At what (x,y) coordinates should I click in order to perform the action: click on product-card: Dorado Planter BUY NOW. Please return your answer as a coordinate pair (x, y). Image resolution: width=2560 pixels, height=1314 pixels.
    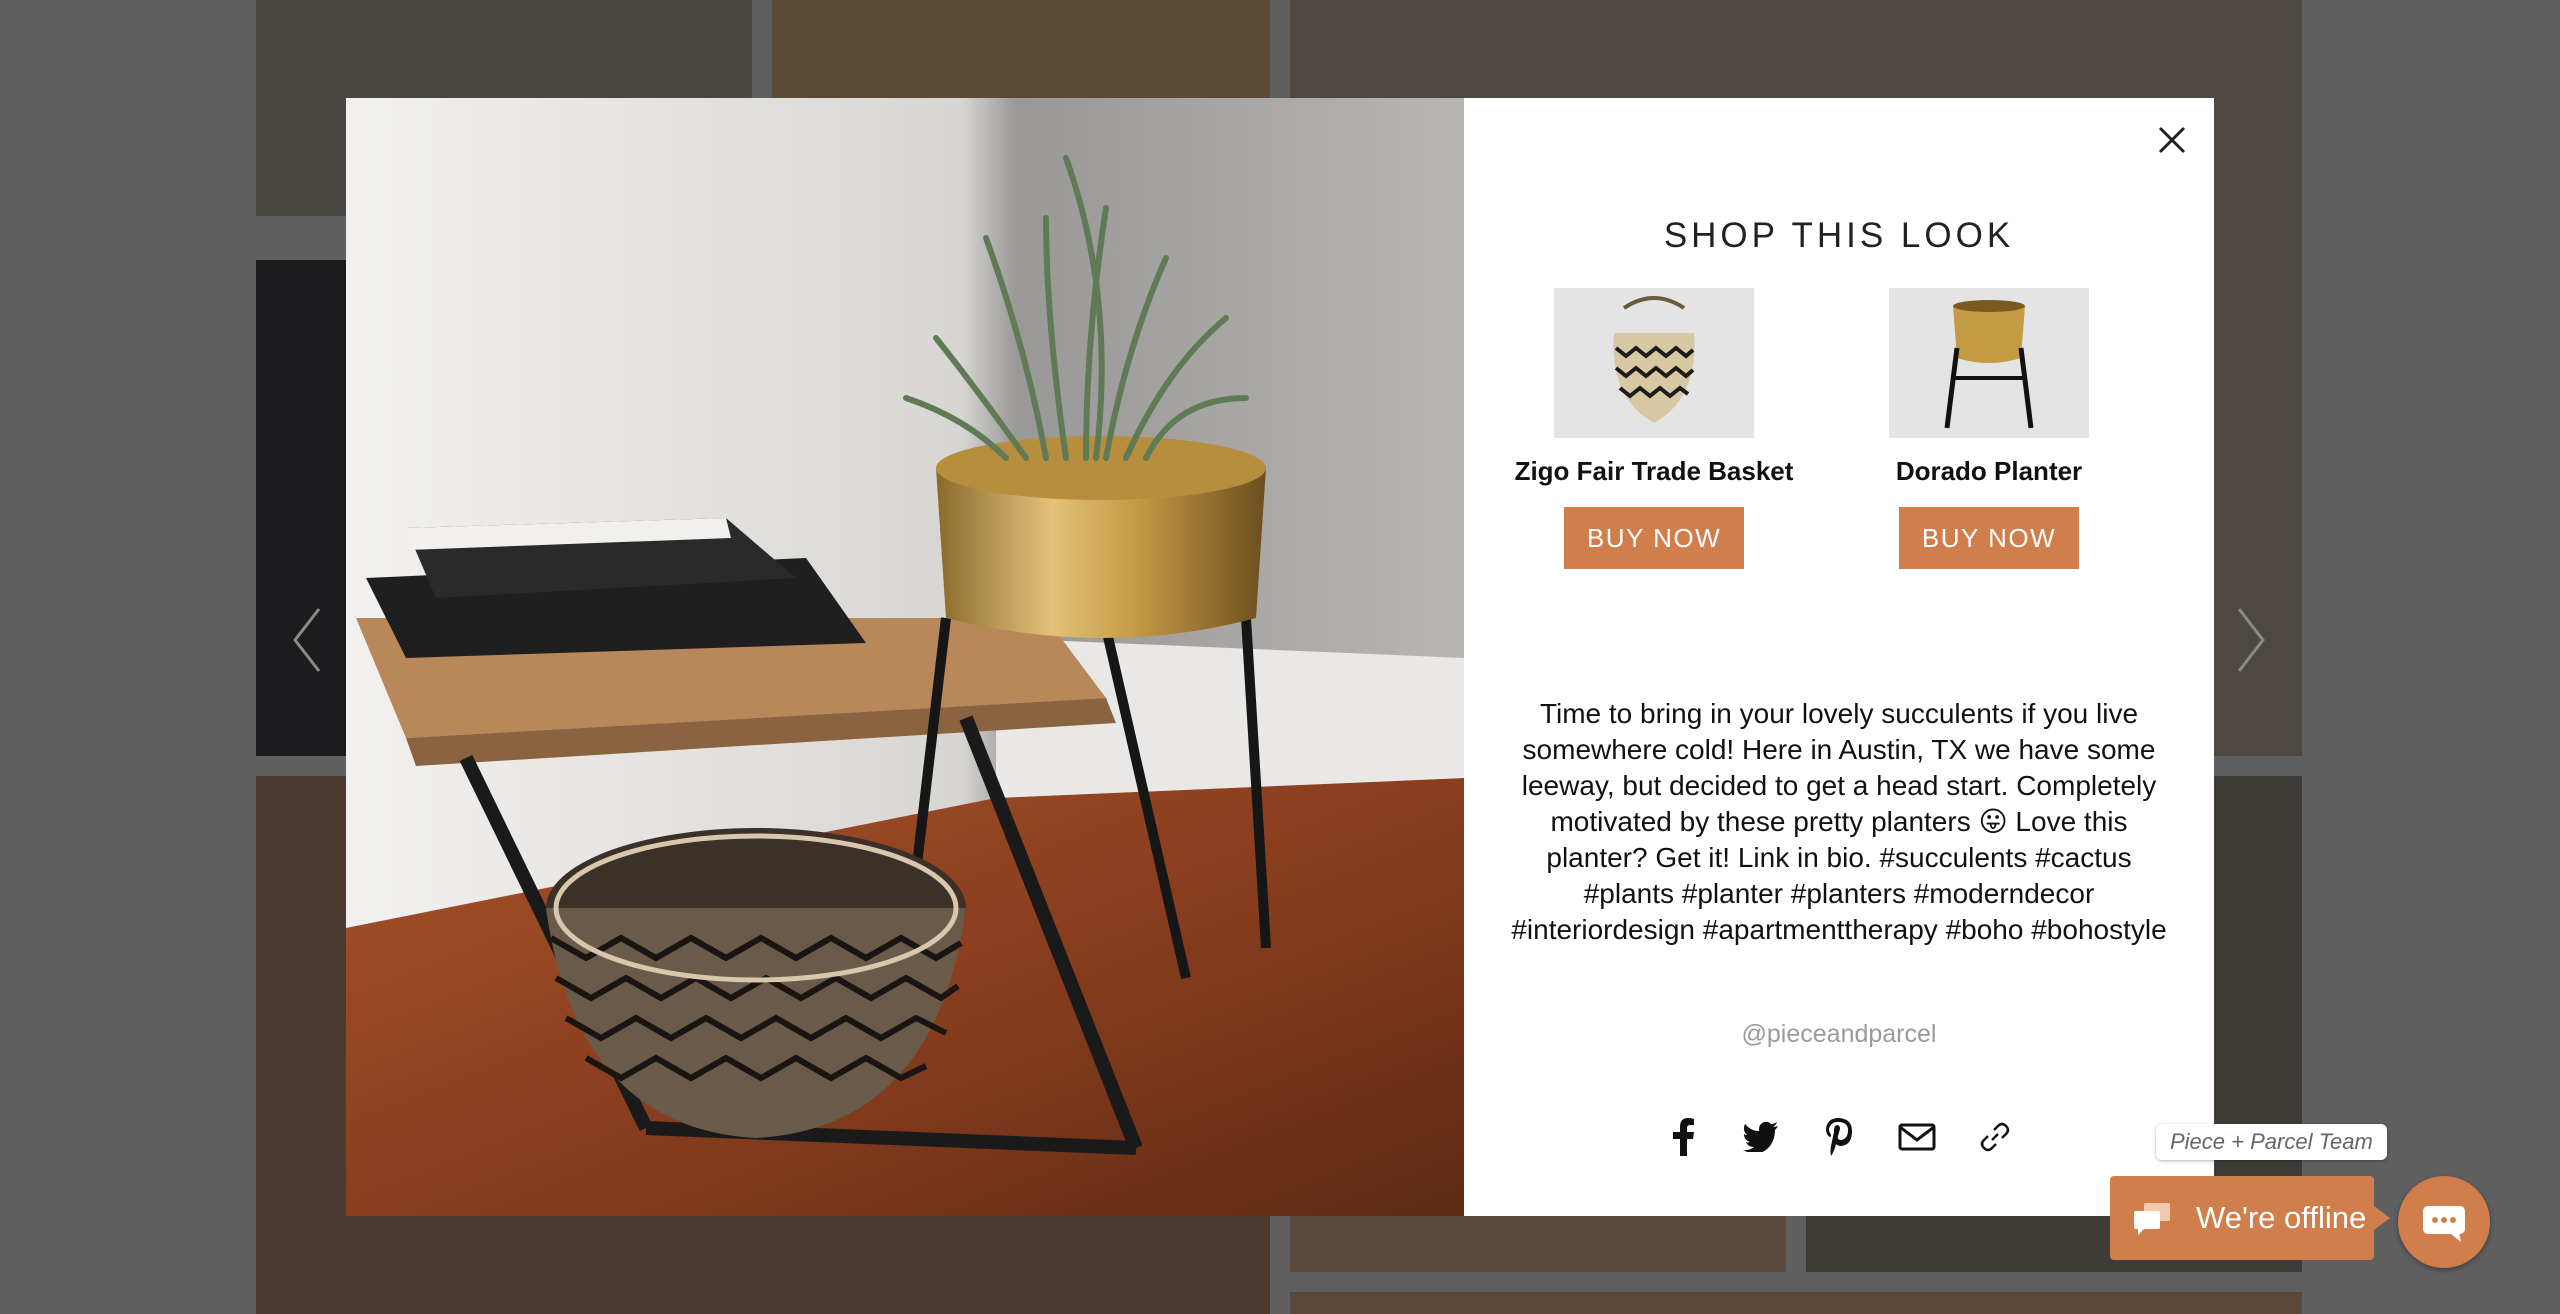
    Looking at the image, I should click on (1989, 428).